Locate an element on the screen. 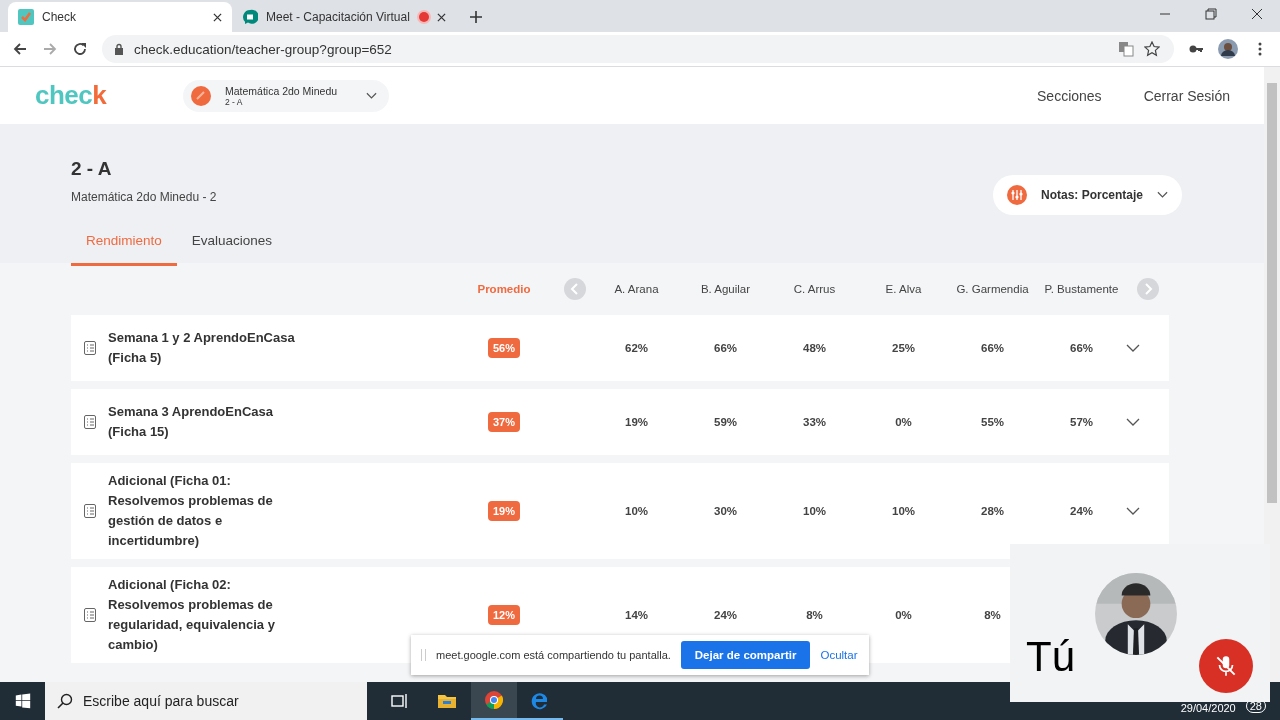 The image size is (1280, 720). search-icon is located at coordinates (65, 701).